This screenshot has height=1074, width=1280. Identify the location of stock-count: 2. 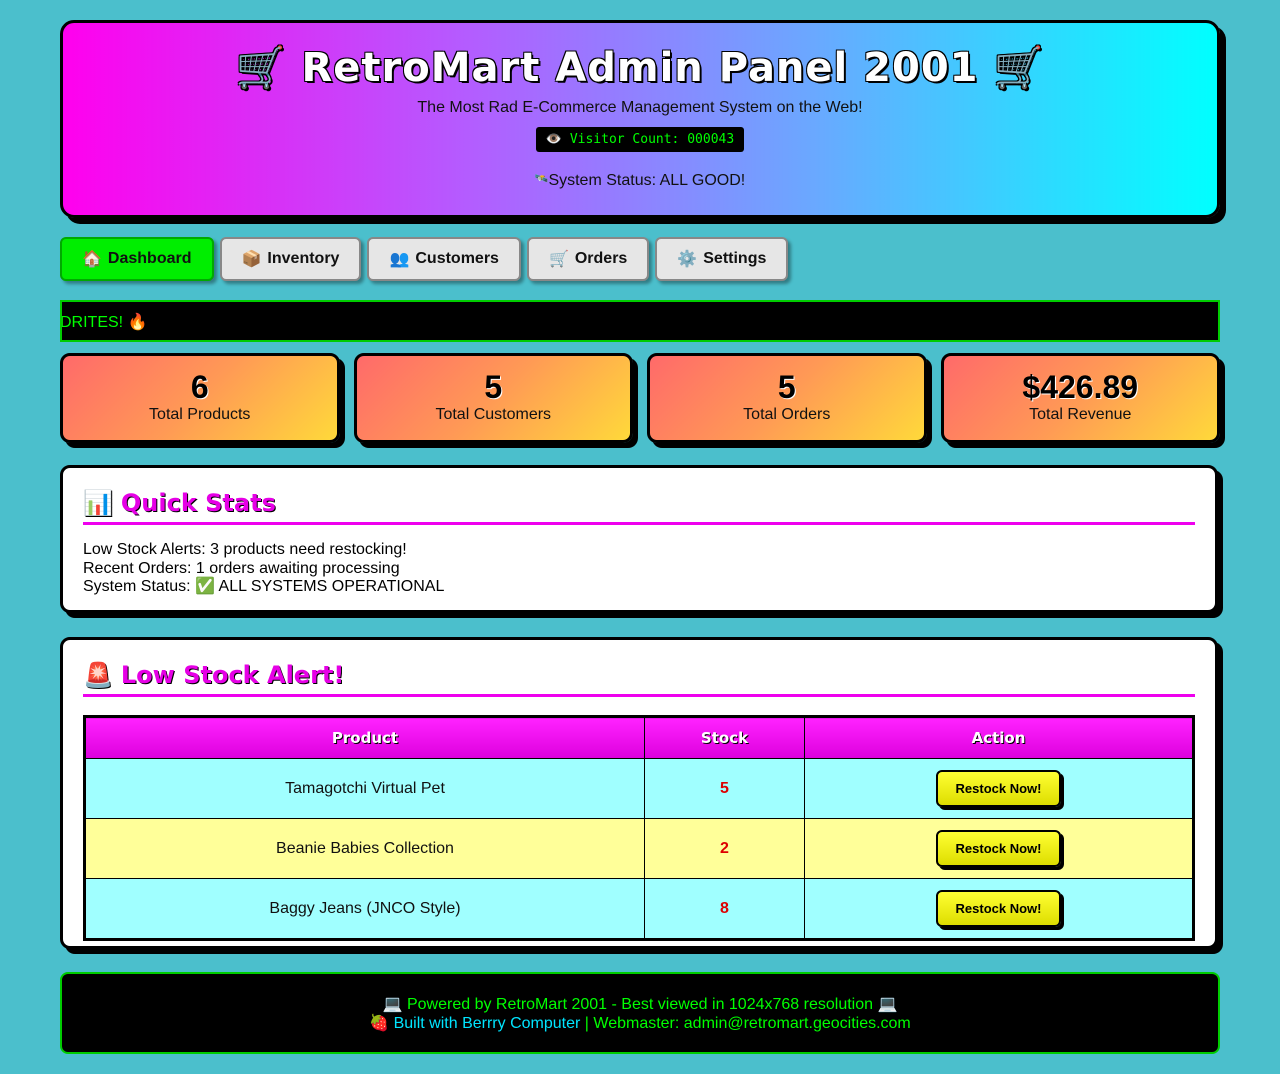
(724, 848).